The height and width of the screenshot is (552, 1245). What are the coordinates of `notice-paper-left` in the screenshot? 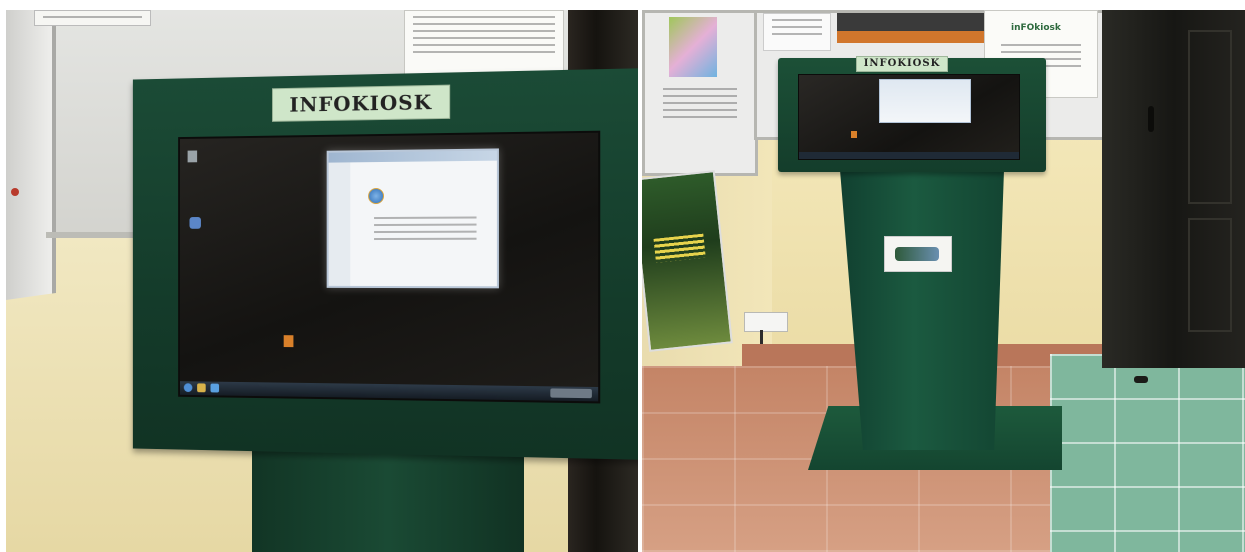 It's located at (92, 18).